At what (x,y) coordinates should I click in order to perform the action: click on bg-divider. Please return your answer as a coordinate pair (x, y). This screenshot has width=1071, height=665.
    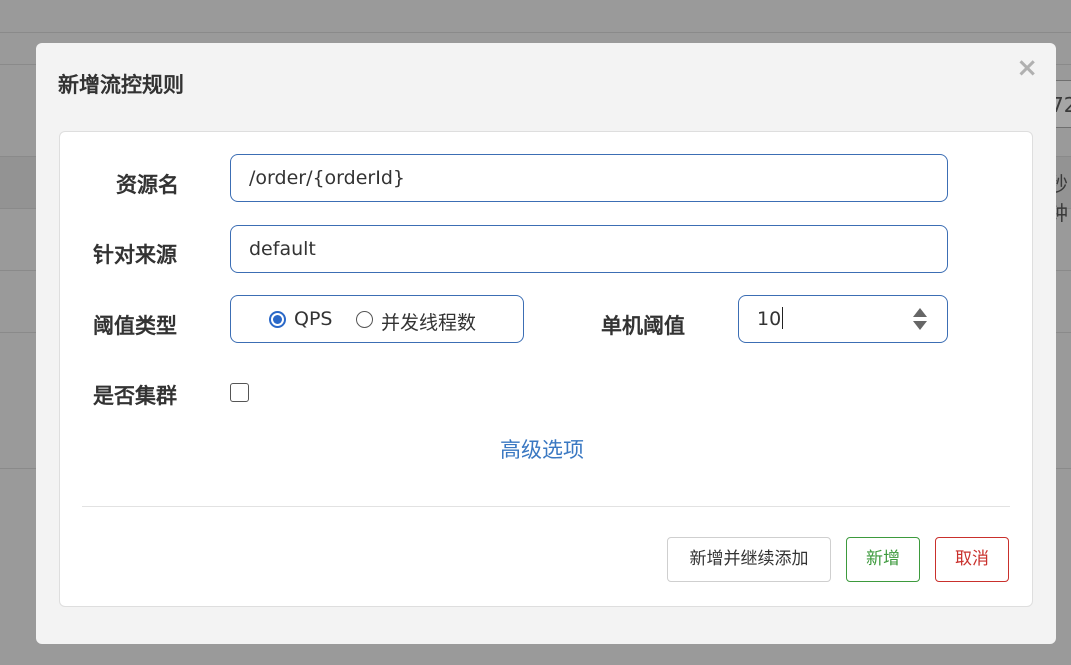
    Looking at the image, I should click on (535, 32).